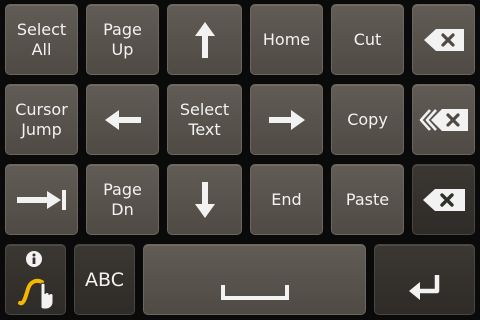  I want to click on arrow-left-icon, so click(122, 119).